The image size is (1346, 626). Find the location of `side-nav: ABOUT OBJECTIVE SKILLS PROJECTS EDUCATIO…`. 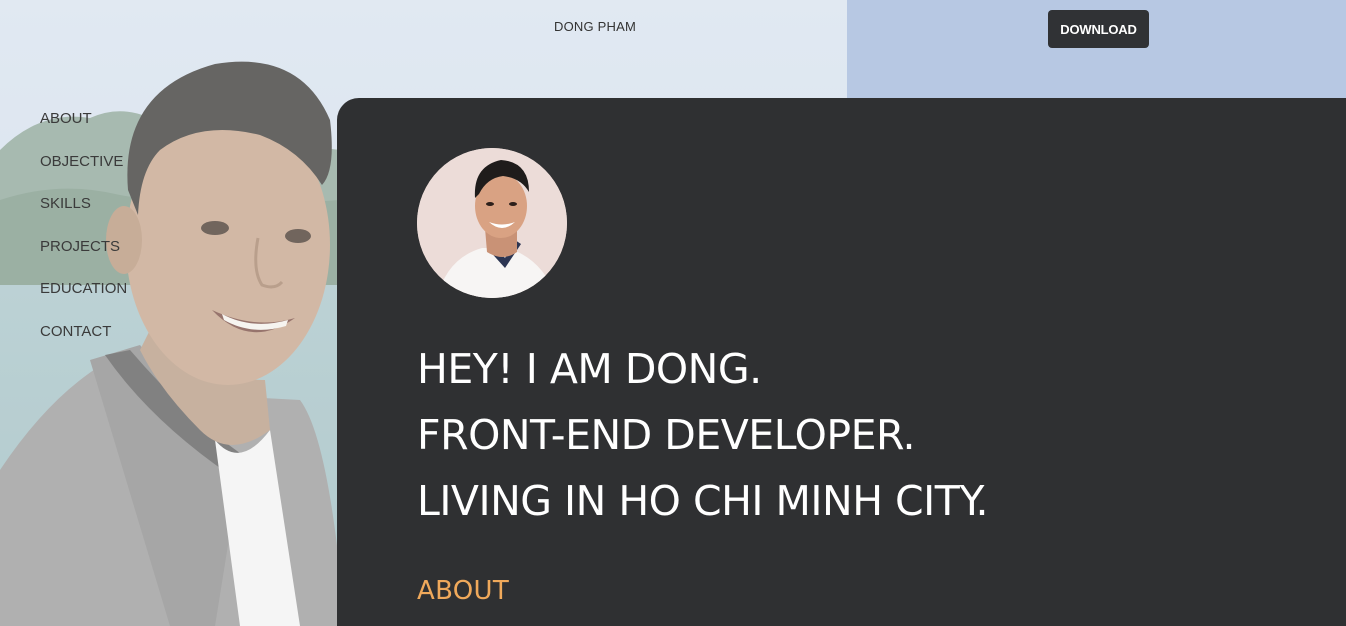

side-nav: ABOUT OBJECTIVE SKILLS PROJECTS EDUCATIO… is located at coordinates (83, 236).